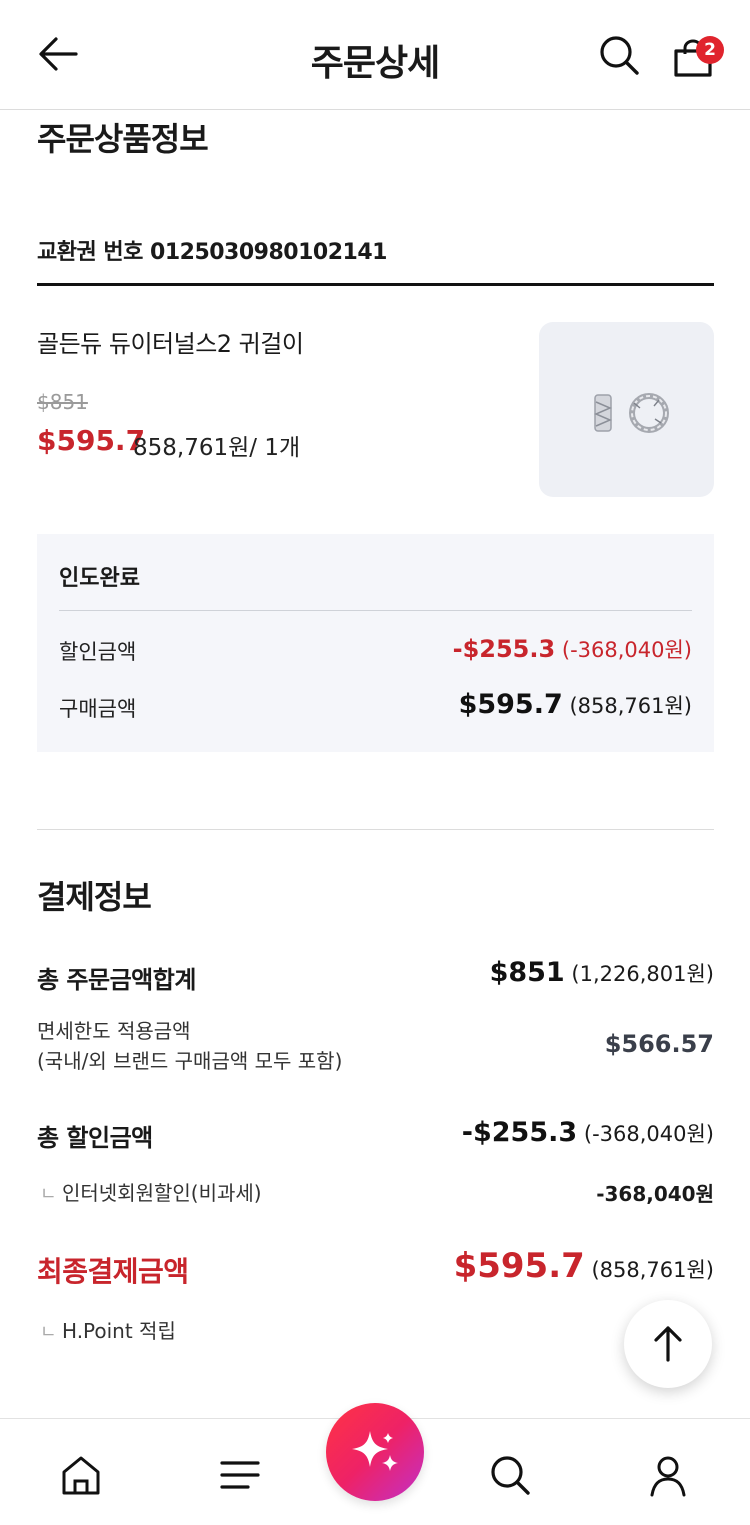 The width and height of the screenshot is (750, 1525). What do you see at coordinates (123, 139) in the screenshot?
I see `product-section-title: 주문상품정보` at bounding box center [123, 139].